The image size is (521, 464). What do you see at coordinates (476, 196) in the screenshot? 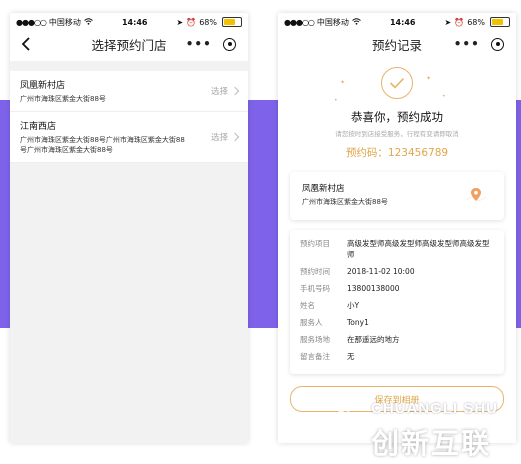
I see `map-pin-icon` at bounding box center [476, 196].